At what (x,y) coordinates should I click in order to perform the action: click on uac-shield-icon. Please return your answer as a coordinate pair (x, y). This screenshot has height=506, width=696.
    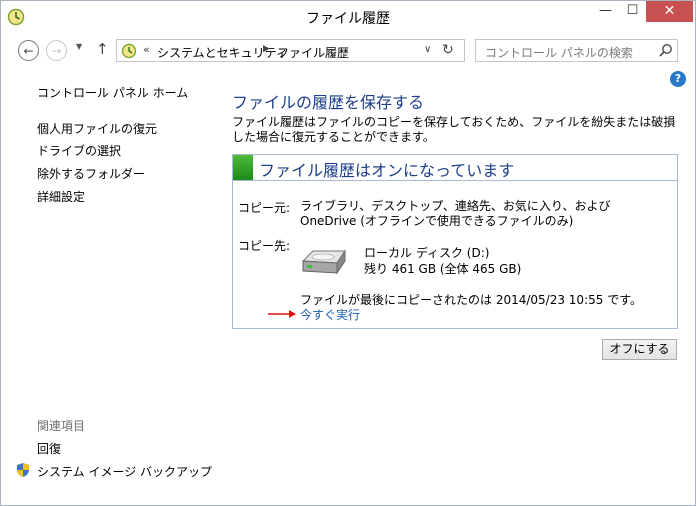
    Looking at the image, I should click on (23, 470).